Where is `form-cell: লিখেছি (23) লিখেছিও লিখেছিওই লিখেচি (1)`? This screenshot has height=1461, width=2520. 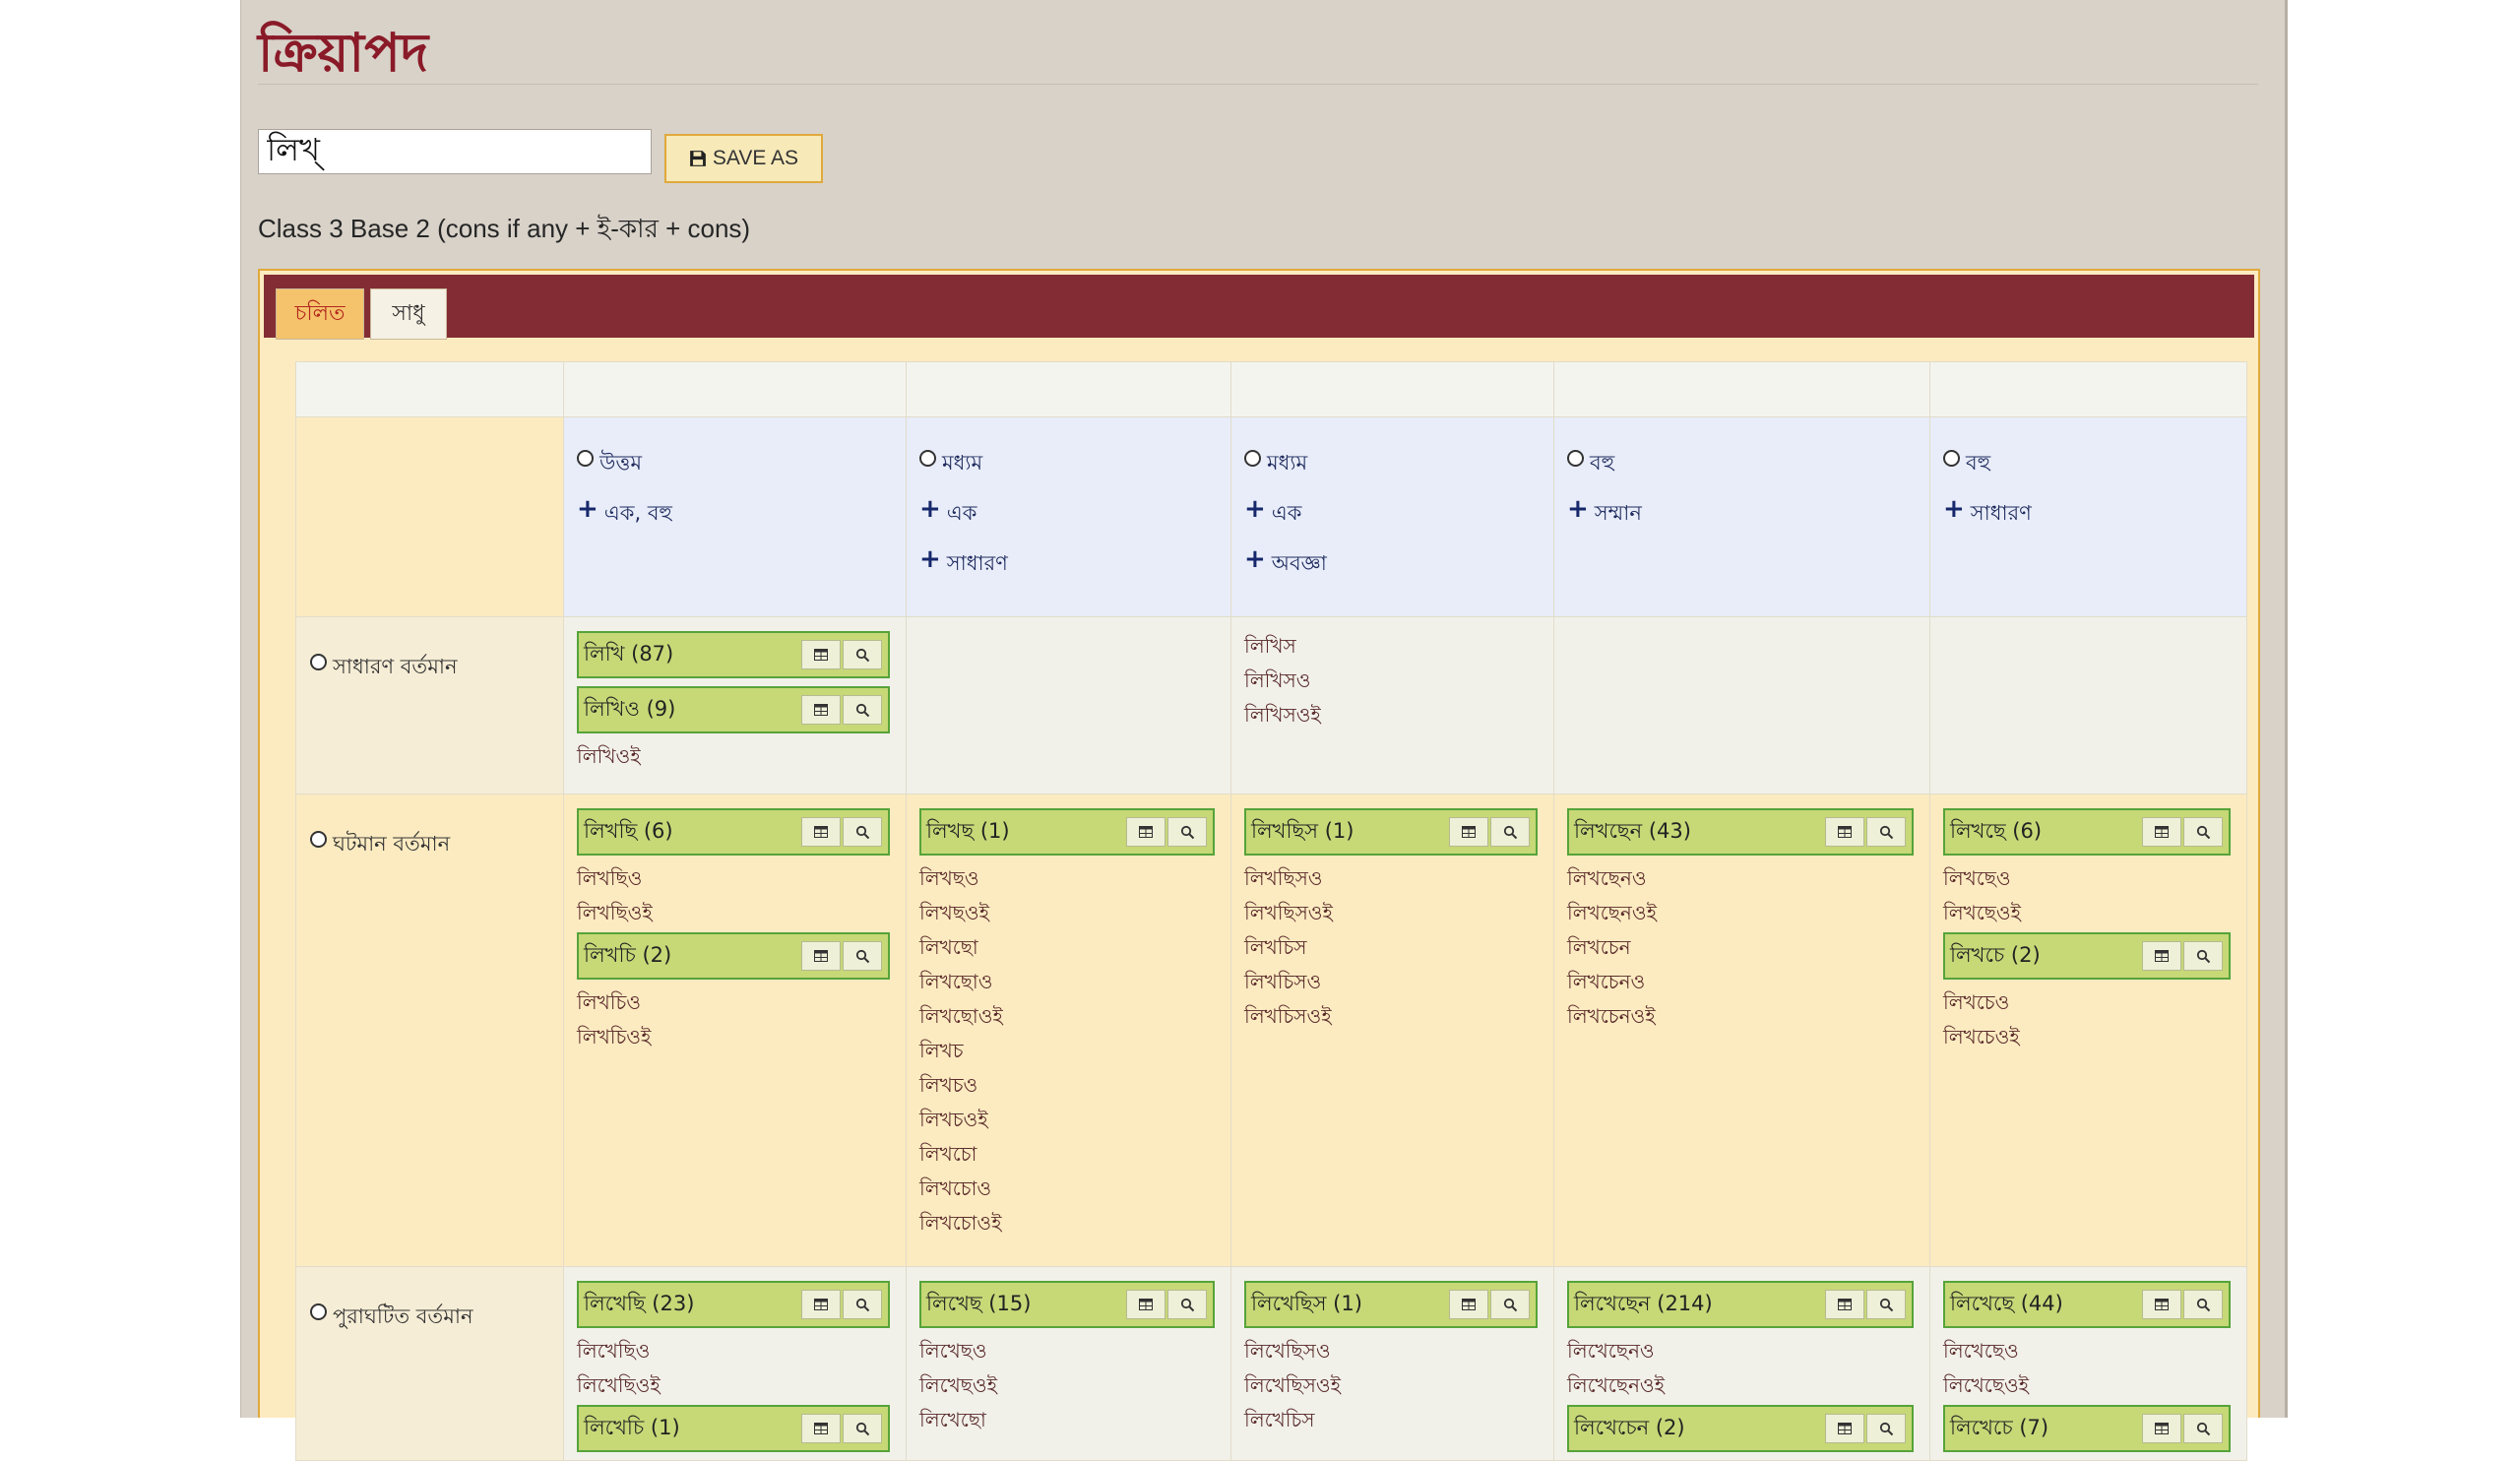
form-cell: লিখেছি (23) লিখেছিও লিখেছিওই লিখেচি (1) is located at coordinates (735, 1363).